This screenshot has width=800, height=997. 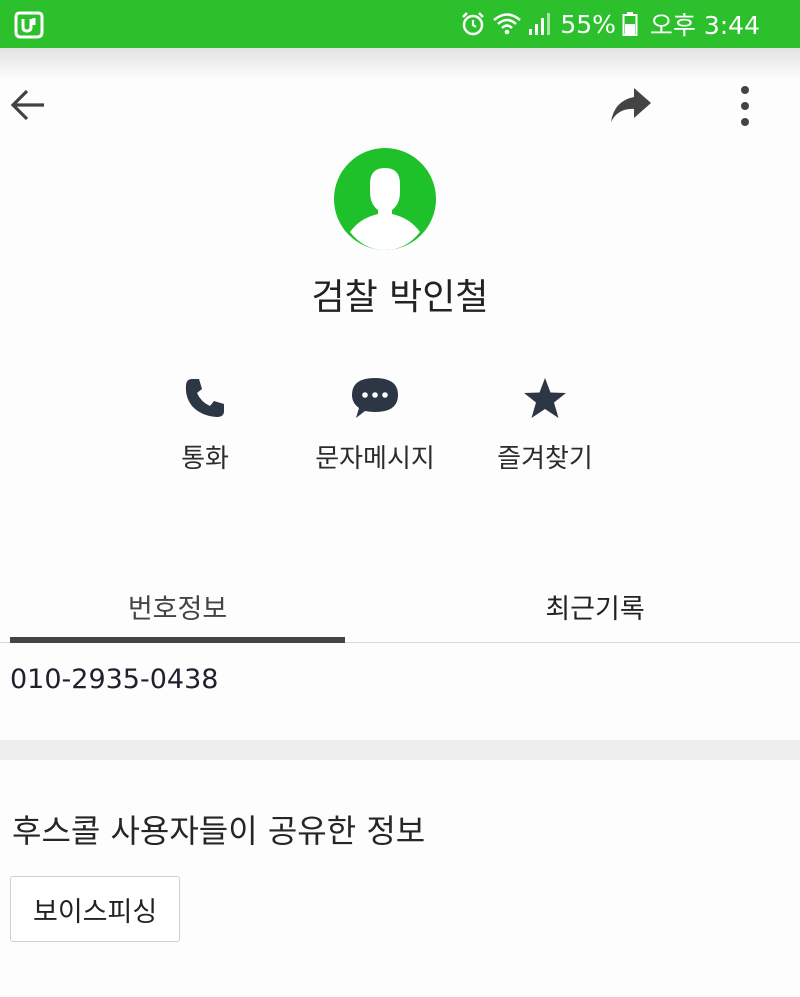 What do you see at coordinates (400, 24) in the screenshot?
I see `status-bar: 55% 오후 3:44` at bounding box center [400, 24].